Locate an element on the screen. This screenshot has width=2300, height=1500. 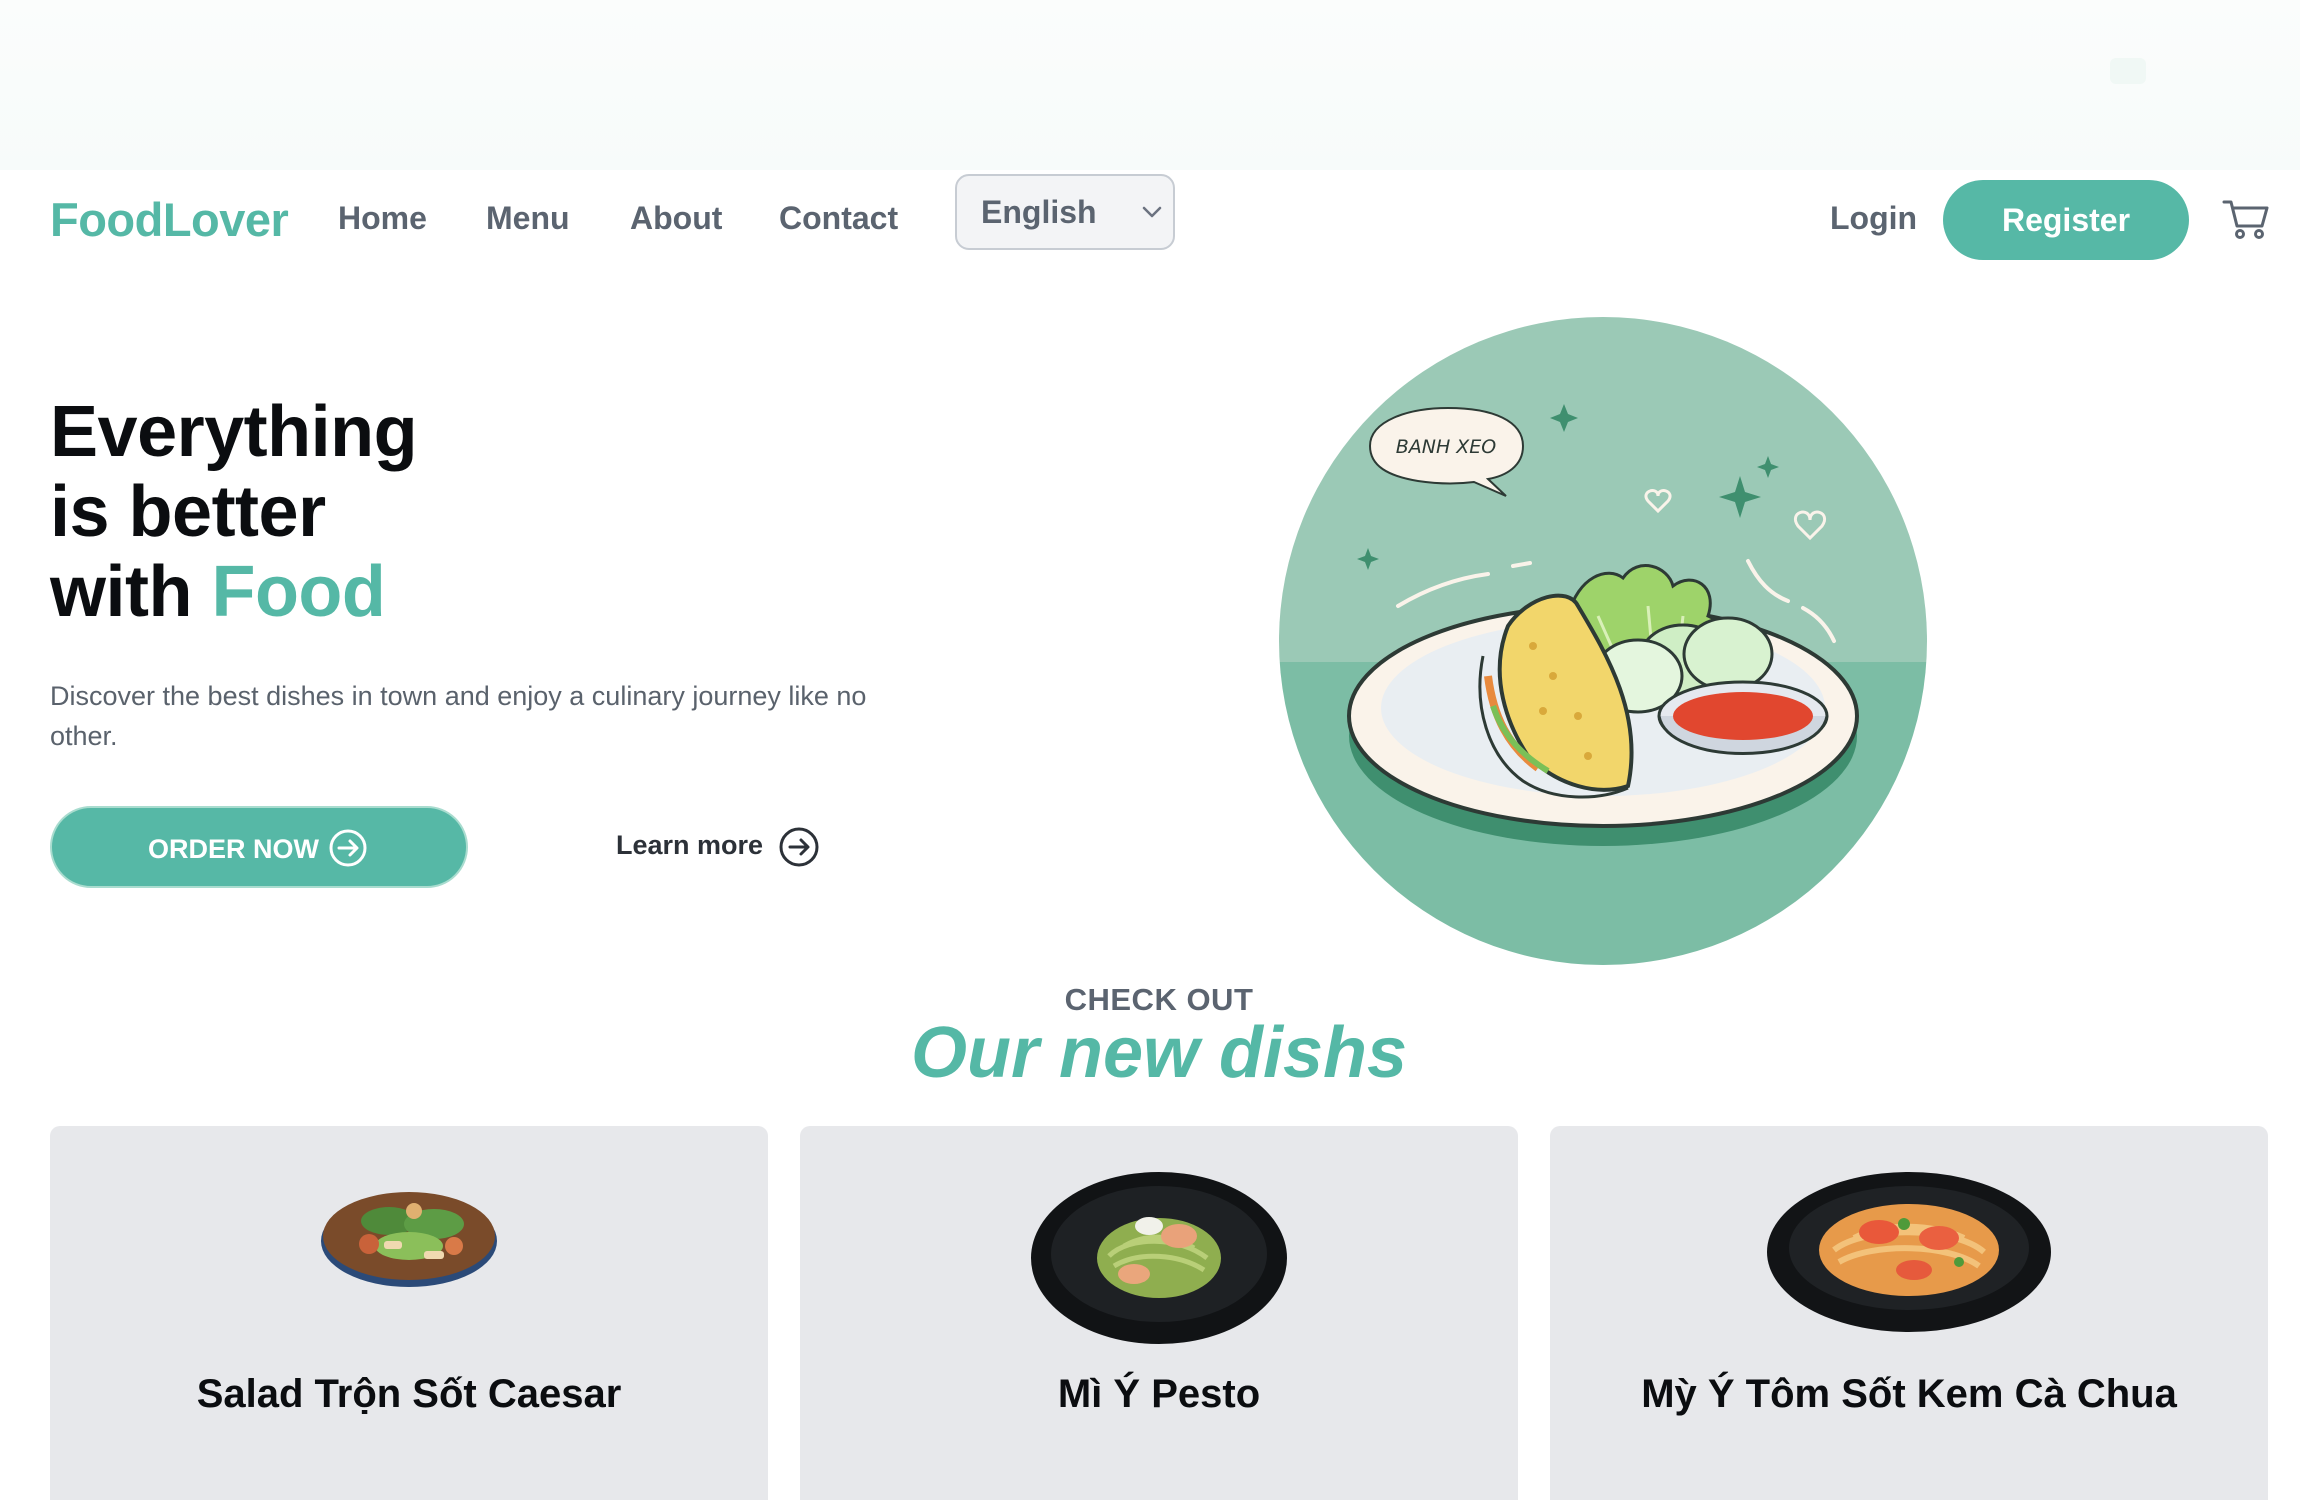
order-now-button: ORDER NOW is located at coordinates (259, 847).